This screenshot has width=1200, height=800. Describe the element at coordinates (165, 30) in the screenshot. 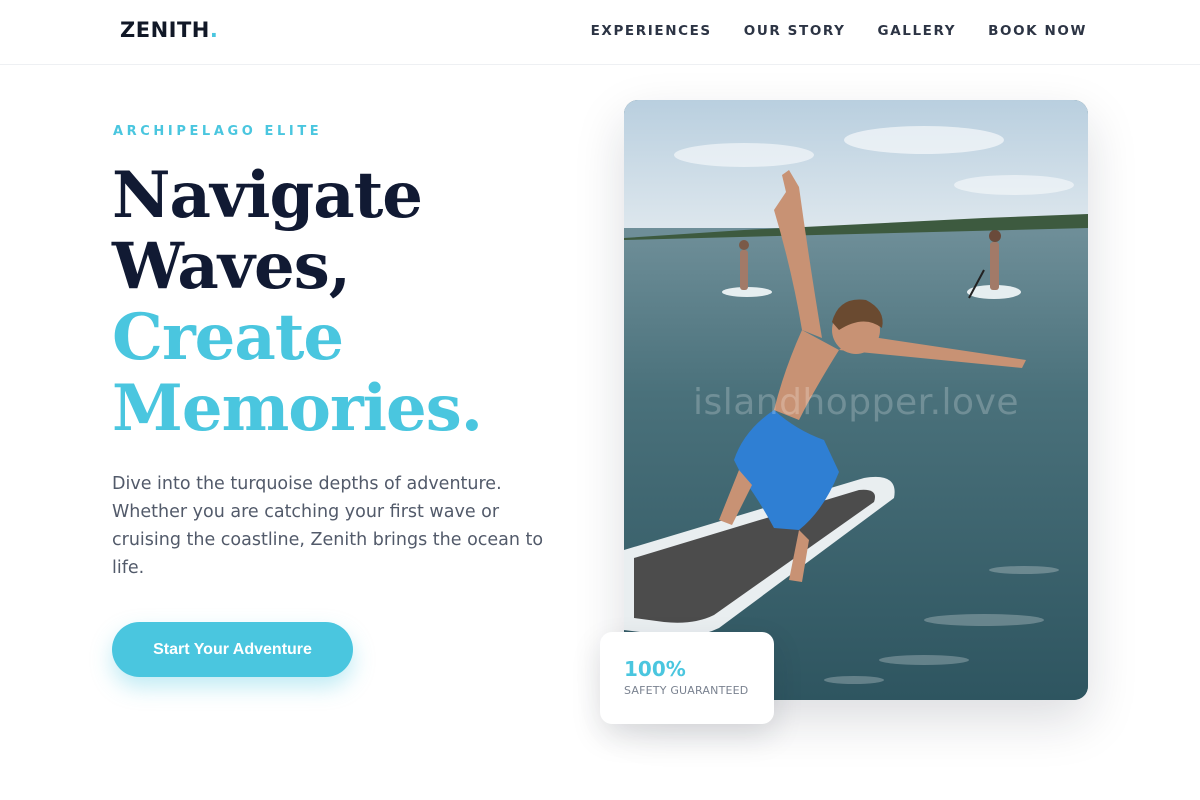

I see `logo-text: ZENITH` at that location.